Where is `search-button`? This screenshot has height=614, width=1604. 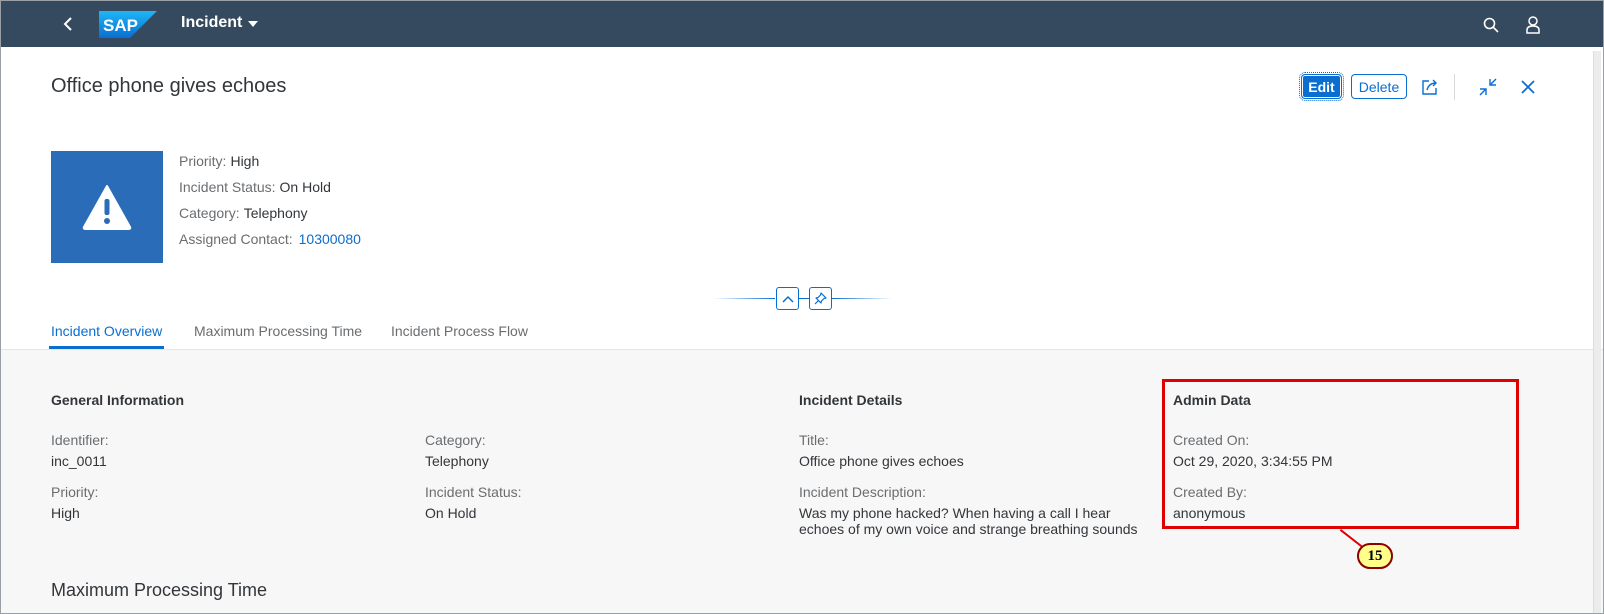 search-button is located at coordinates (1491, 25).